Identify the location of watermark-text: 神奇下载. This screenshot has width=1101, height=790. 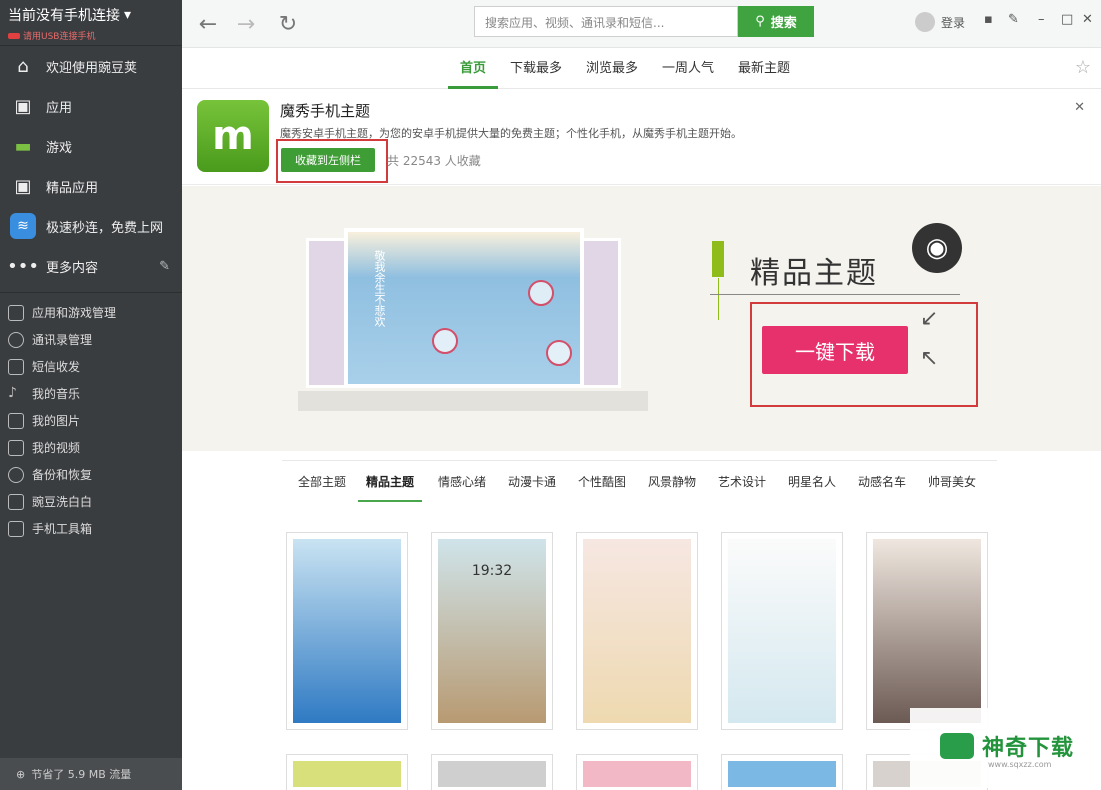
(1028, 748).